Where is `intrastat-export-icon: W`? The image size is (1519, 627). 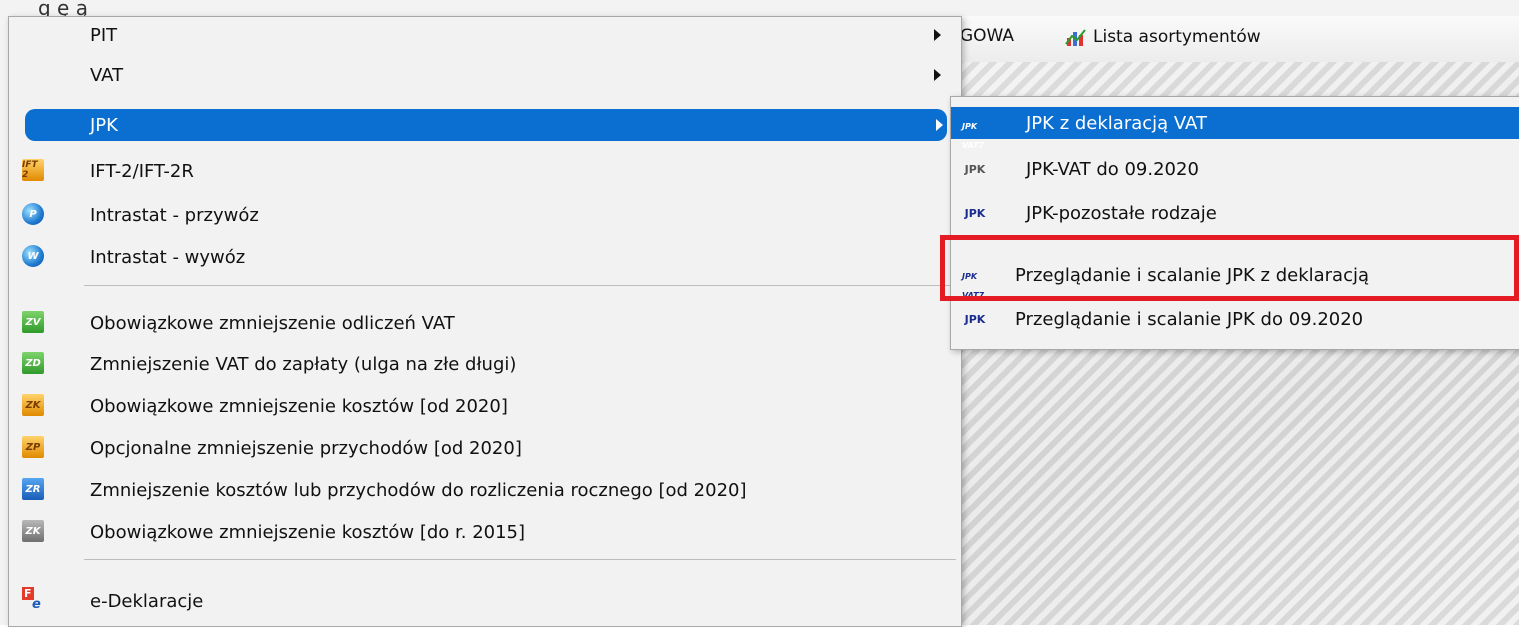
intrastat-export-icon: W is located at coordinates (33, 256).